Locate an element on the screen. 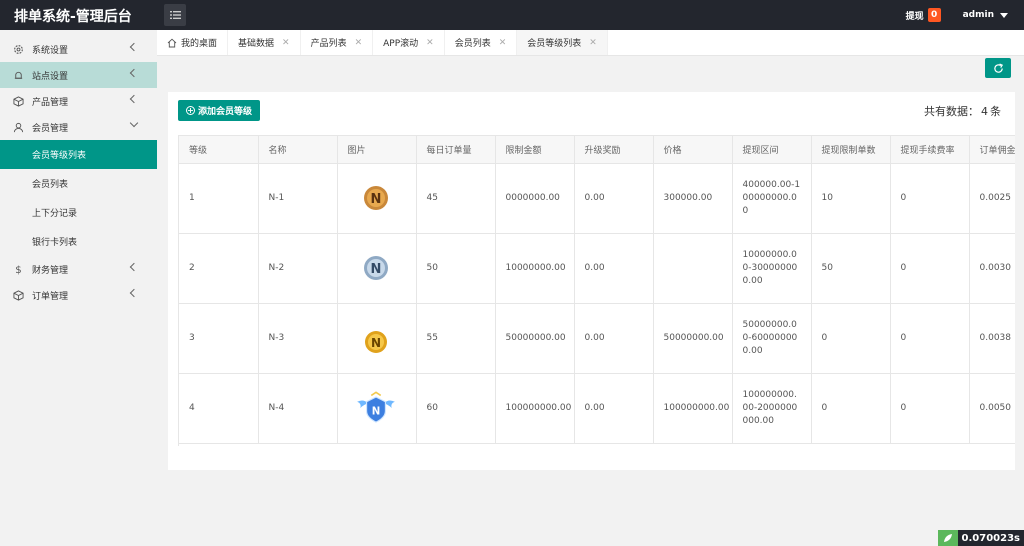  refresh-icon is located at coordinates (998, 68).